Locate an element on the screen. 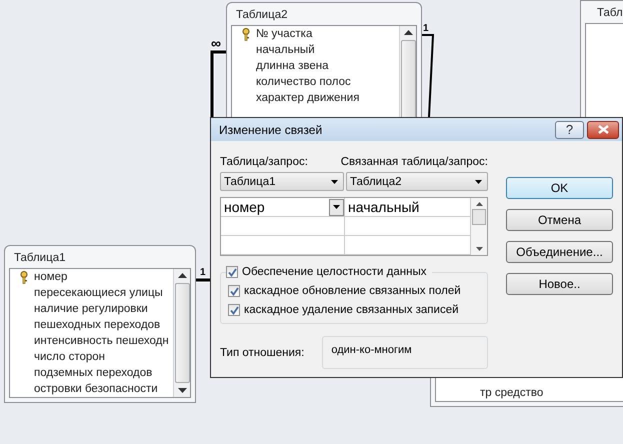 This screenshot has width=623, height=444. field-label: Таблица/запрос: is located at coordinates (264, 162).